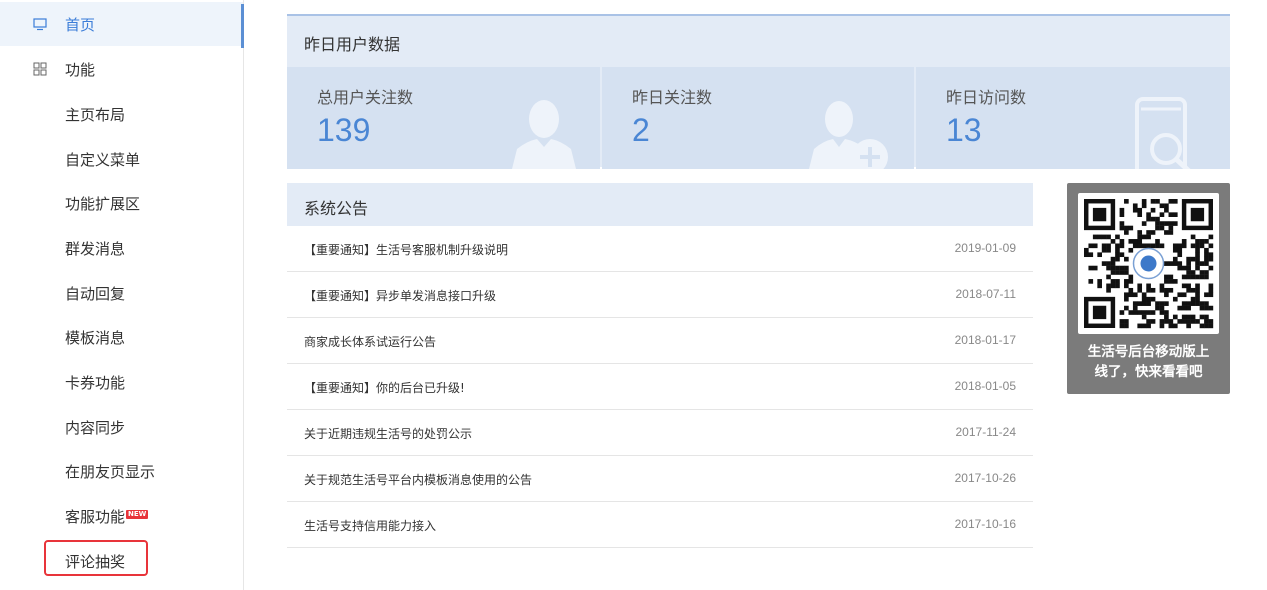 The image size is (1267, 590). Describe the element at coordinates (1148, 372) in the screenshot. I see `qr-caption-line2: 线了，快来看看吧` at that location.